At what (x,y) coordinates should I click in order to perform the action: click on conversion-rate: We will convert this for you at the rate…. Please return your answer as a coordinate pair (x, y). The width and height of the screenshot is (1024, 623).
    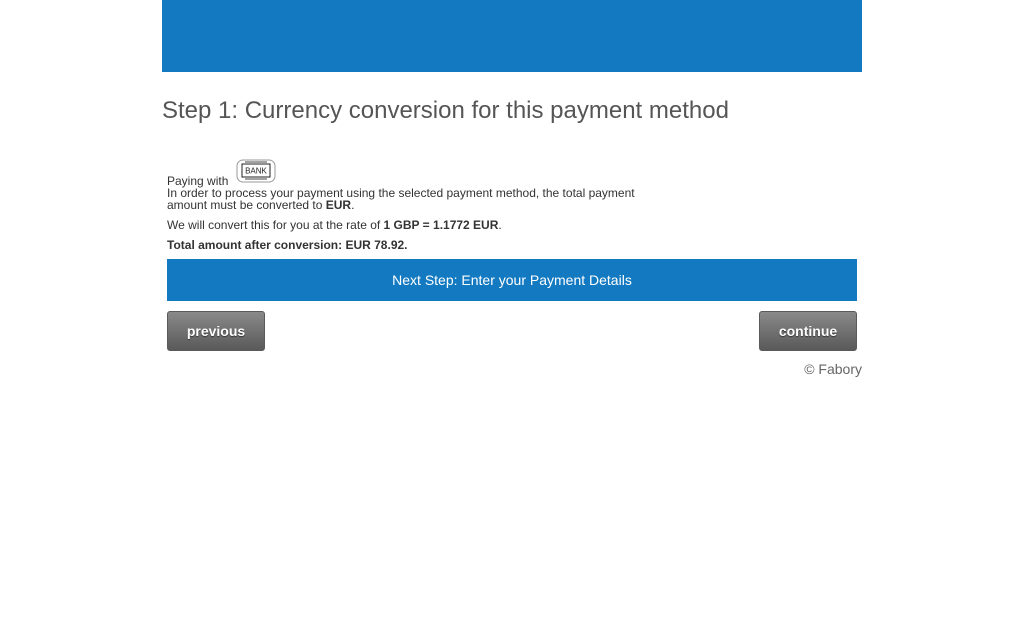
    Looking at the image, I should click on (334, 225).